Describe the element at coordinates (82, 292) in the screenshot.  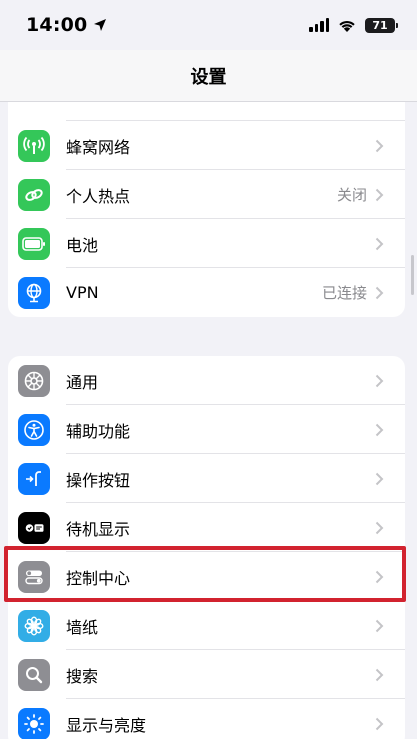
I see `settings-row-label: VPN` at that location.